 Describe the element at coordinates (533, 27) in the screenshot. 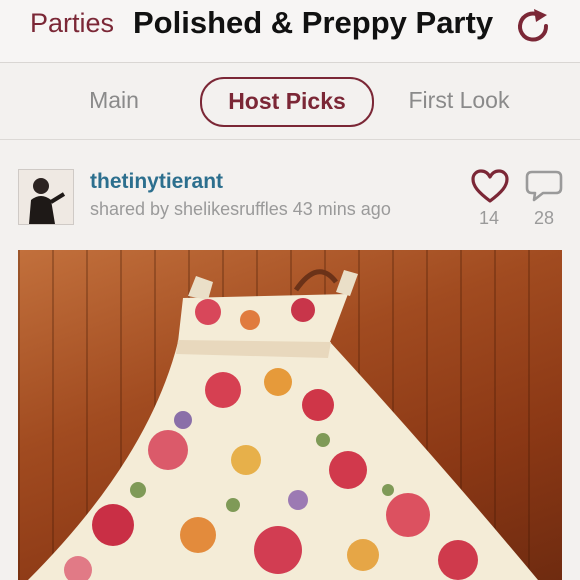

I see `refresh-icon` at that location.